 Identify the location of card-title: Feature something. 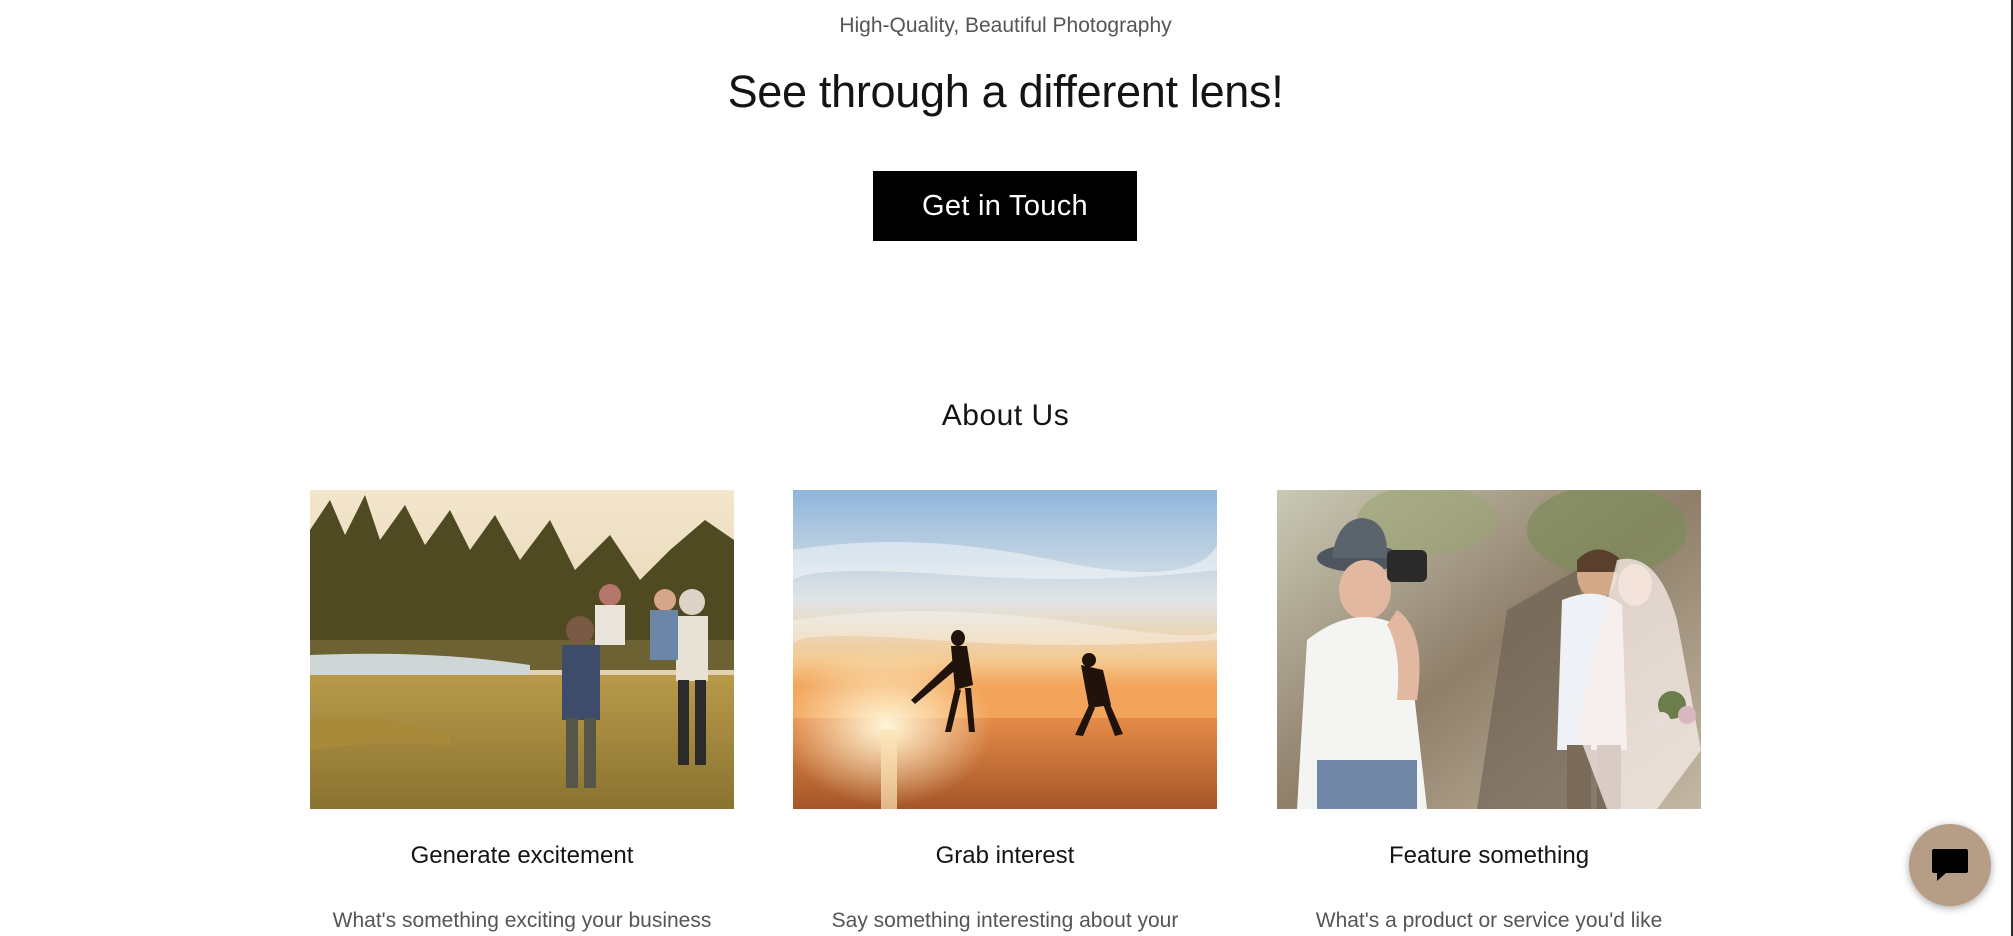
(1489, 855).